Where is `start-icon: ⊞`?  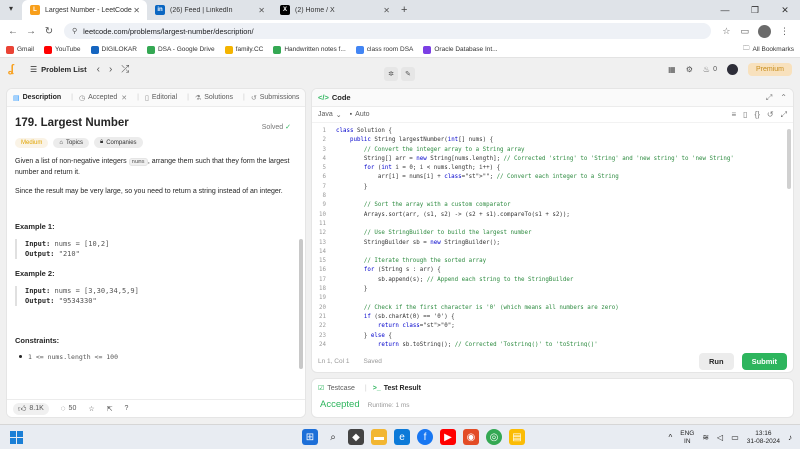
start-icon: ⊞ is located at coordinates (310, 437).